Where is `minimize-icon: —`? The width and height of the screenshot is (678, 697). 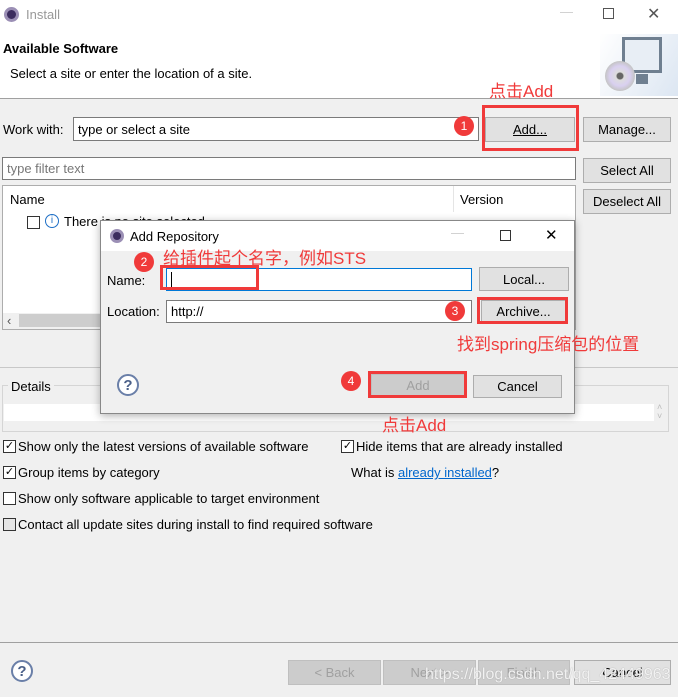
minimize-icon: — is located at coordinates (566, 11).